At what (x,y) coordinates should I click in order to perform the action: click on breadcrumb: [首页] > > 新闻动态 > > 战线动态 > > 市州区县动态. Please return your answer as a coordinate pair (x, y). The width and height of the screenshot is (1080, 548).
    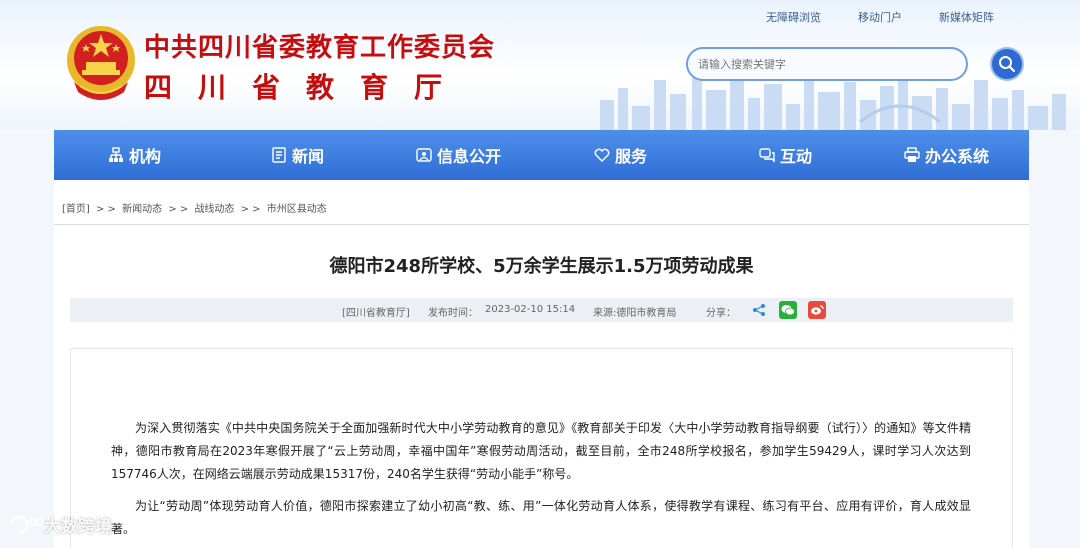
    Looking at the image, I should click on (196, 207).